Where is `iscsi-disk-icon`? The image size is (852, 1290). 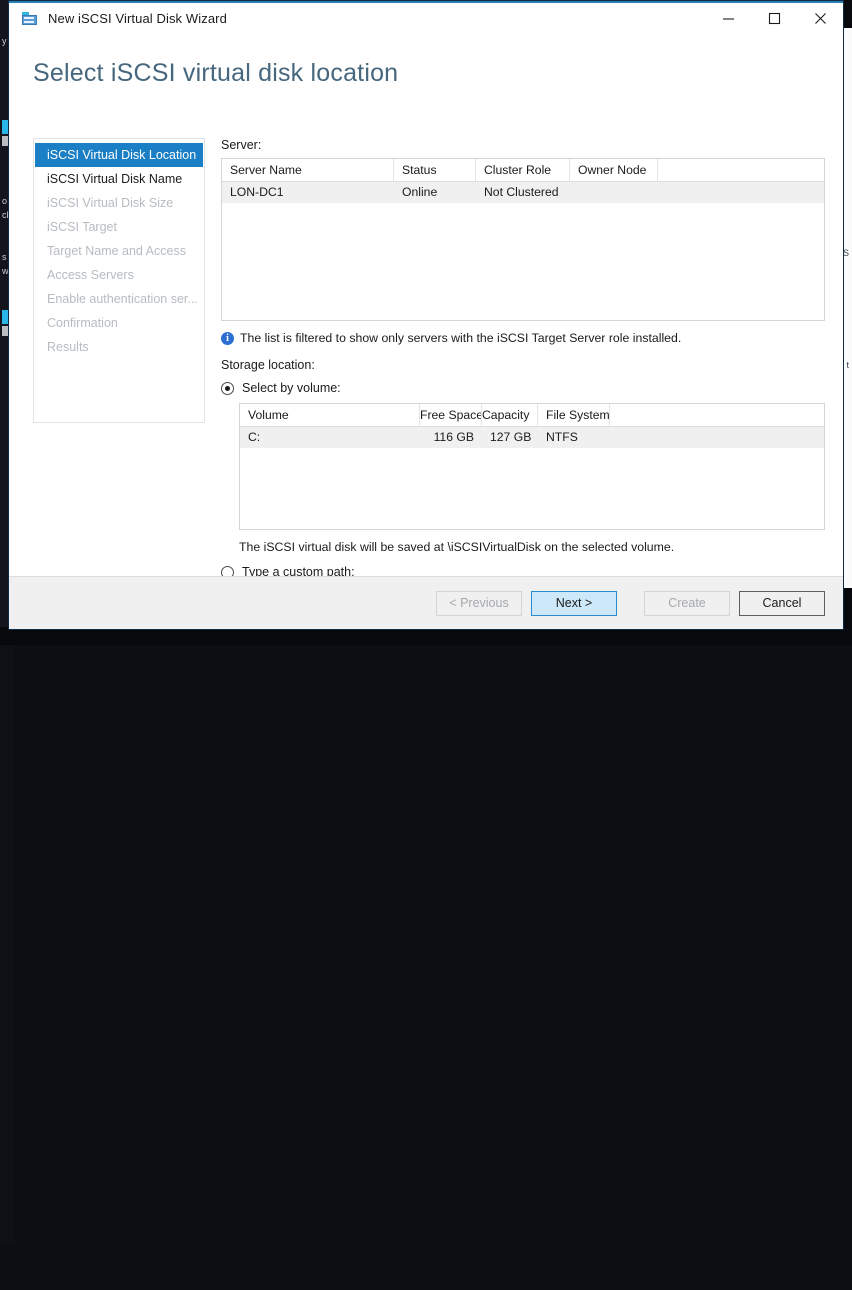
iscsi-disk-icon is located at coordinates (30, 19).